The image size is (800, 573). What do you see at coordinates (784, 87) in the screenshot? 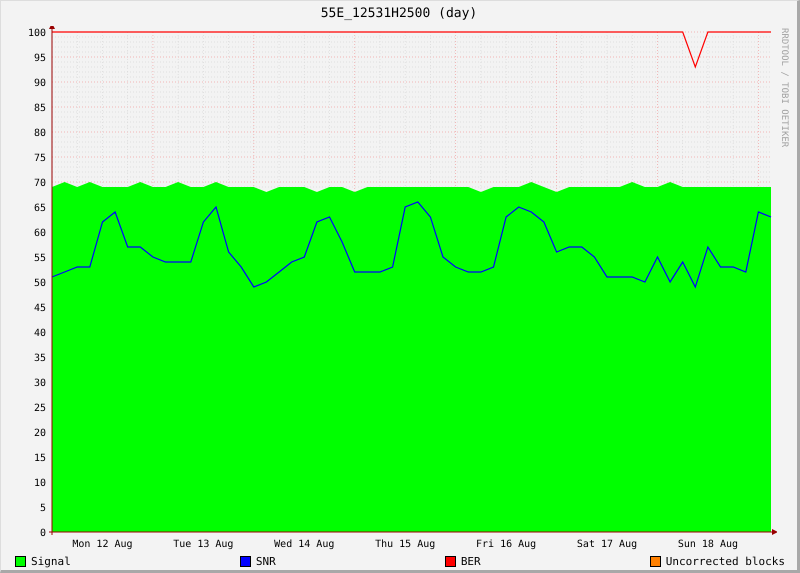
I see `credit-text: RRDTOOL / TOBI OETIKER` at bounding box center [784, 87].